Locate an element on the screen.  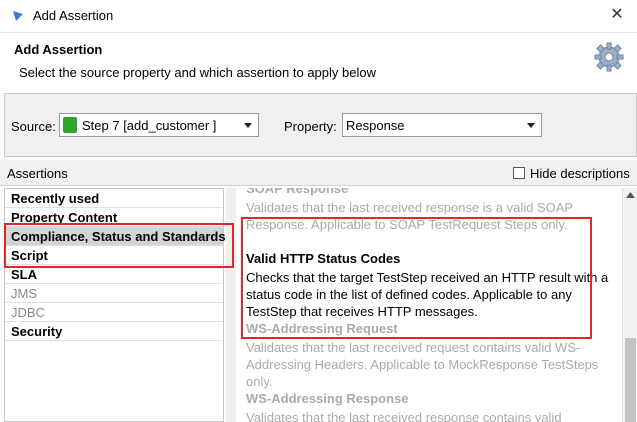
category-compliance: Compliance, Status and Standards is located at coordinates (115, 236).